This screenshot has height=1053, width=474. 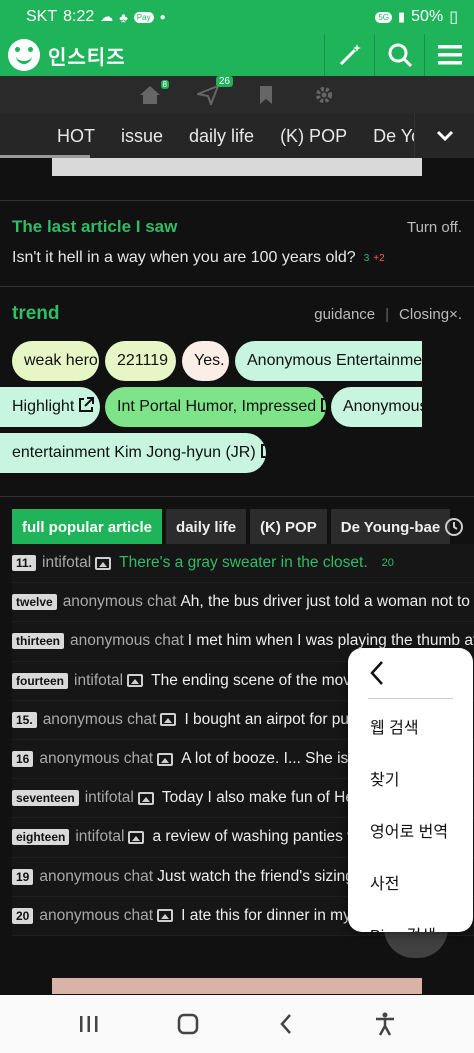 I want to click on rank-badge: seventeen, so click(x=45, y=798).